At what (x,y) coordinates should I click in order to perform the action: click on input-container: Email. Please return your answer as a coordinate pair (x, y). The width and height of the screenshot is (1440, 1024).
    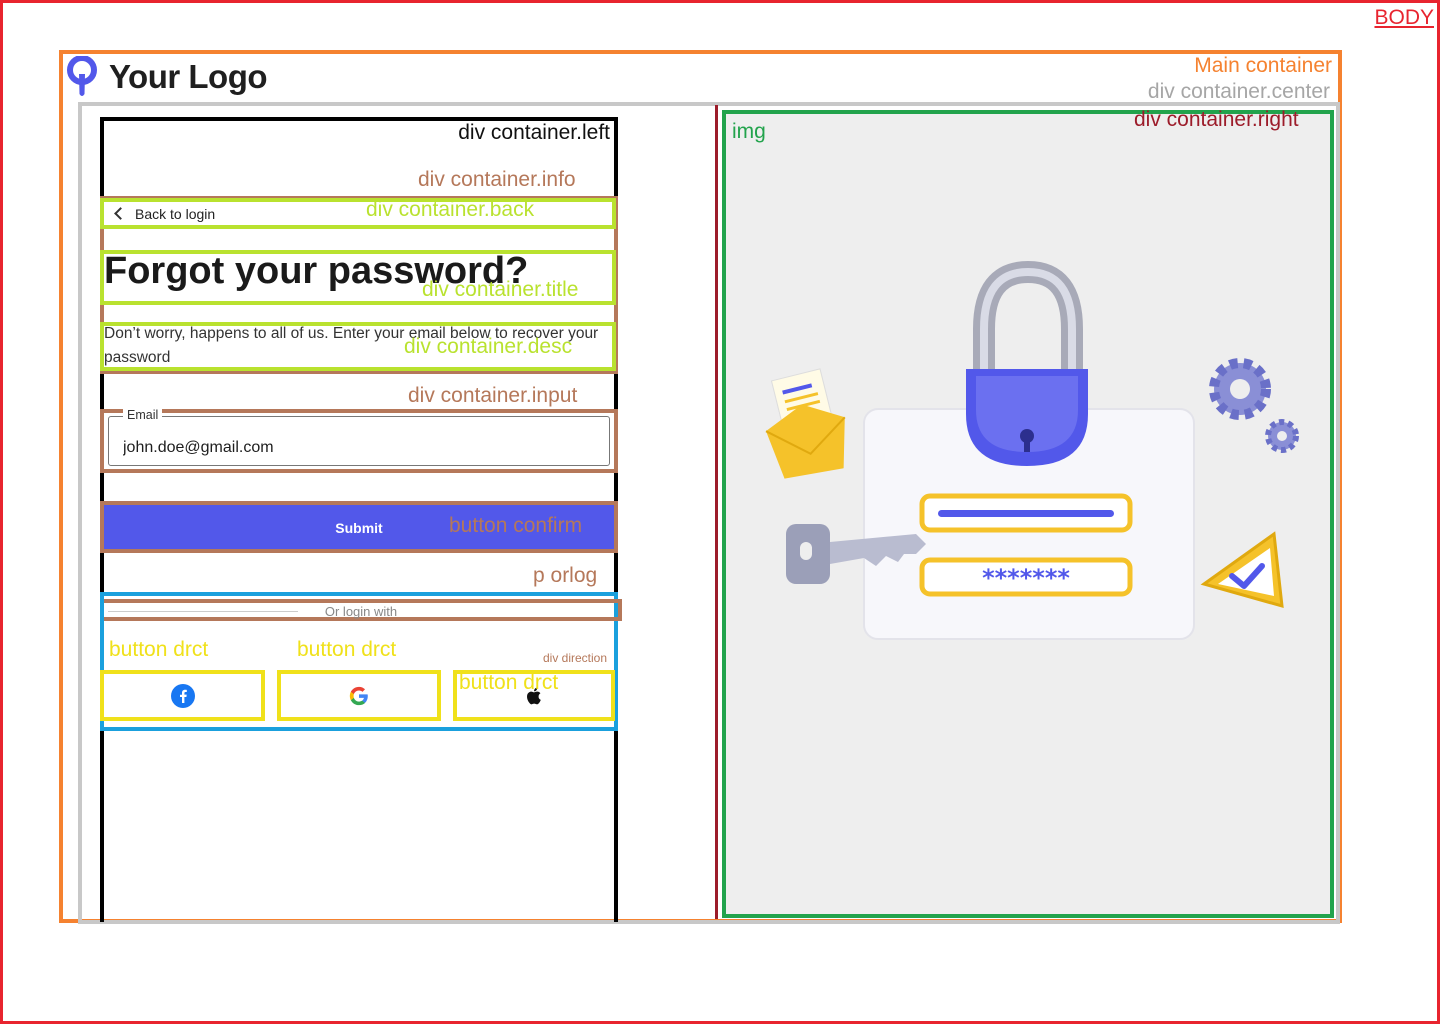
    Looking at the image, I should click on (359, 440).